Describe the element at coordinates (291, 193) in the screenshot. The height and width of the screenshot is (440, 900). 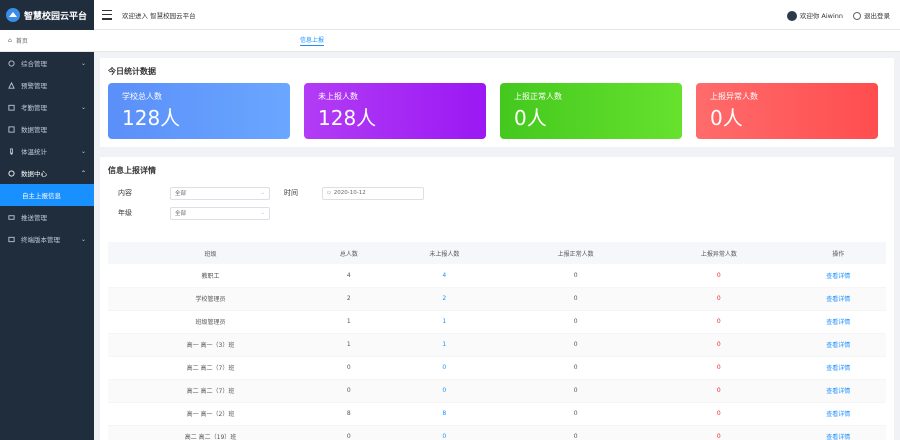
I see `time-label: 时间` at that location.